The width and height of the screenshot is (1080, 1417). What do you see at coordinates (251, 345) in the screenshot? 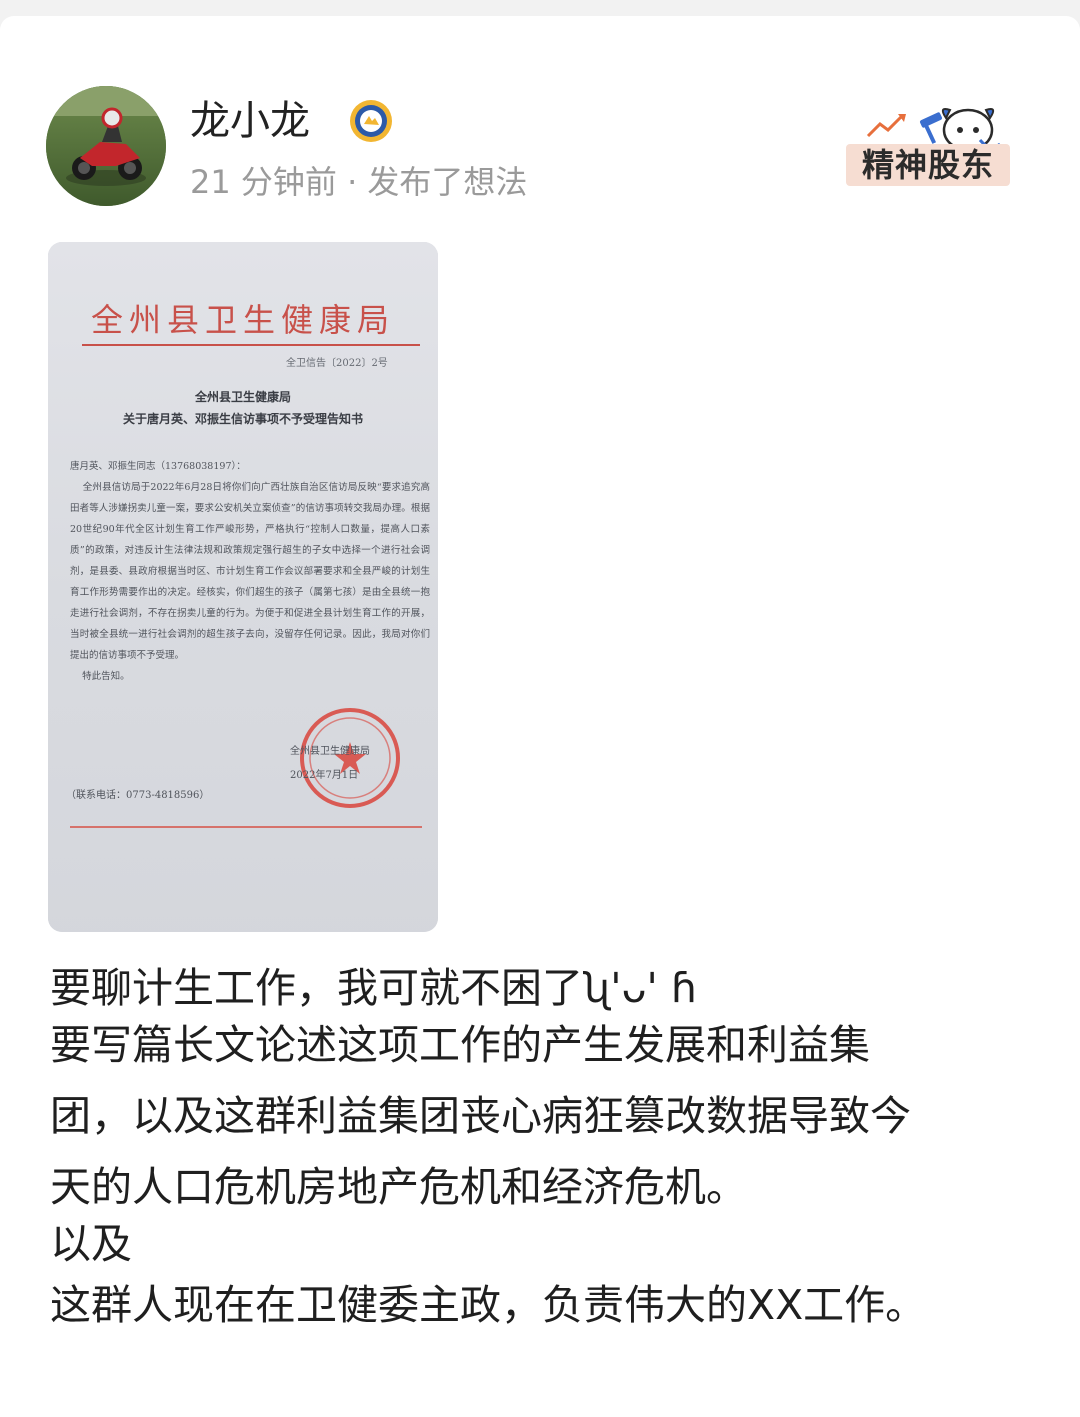
I see `document-header-rule` at bounding box center [251, 345].